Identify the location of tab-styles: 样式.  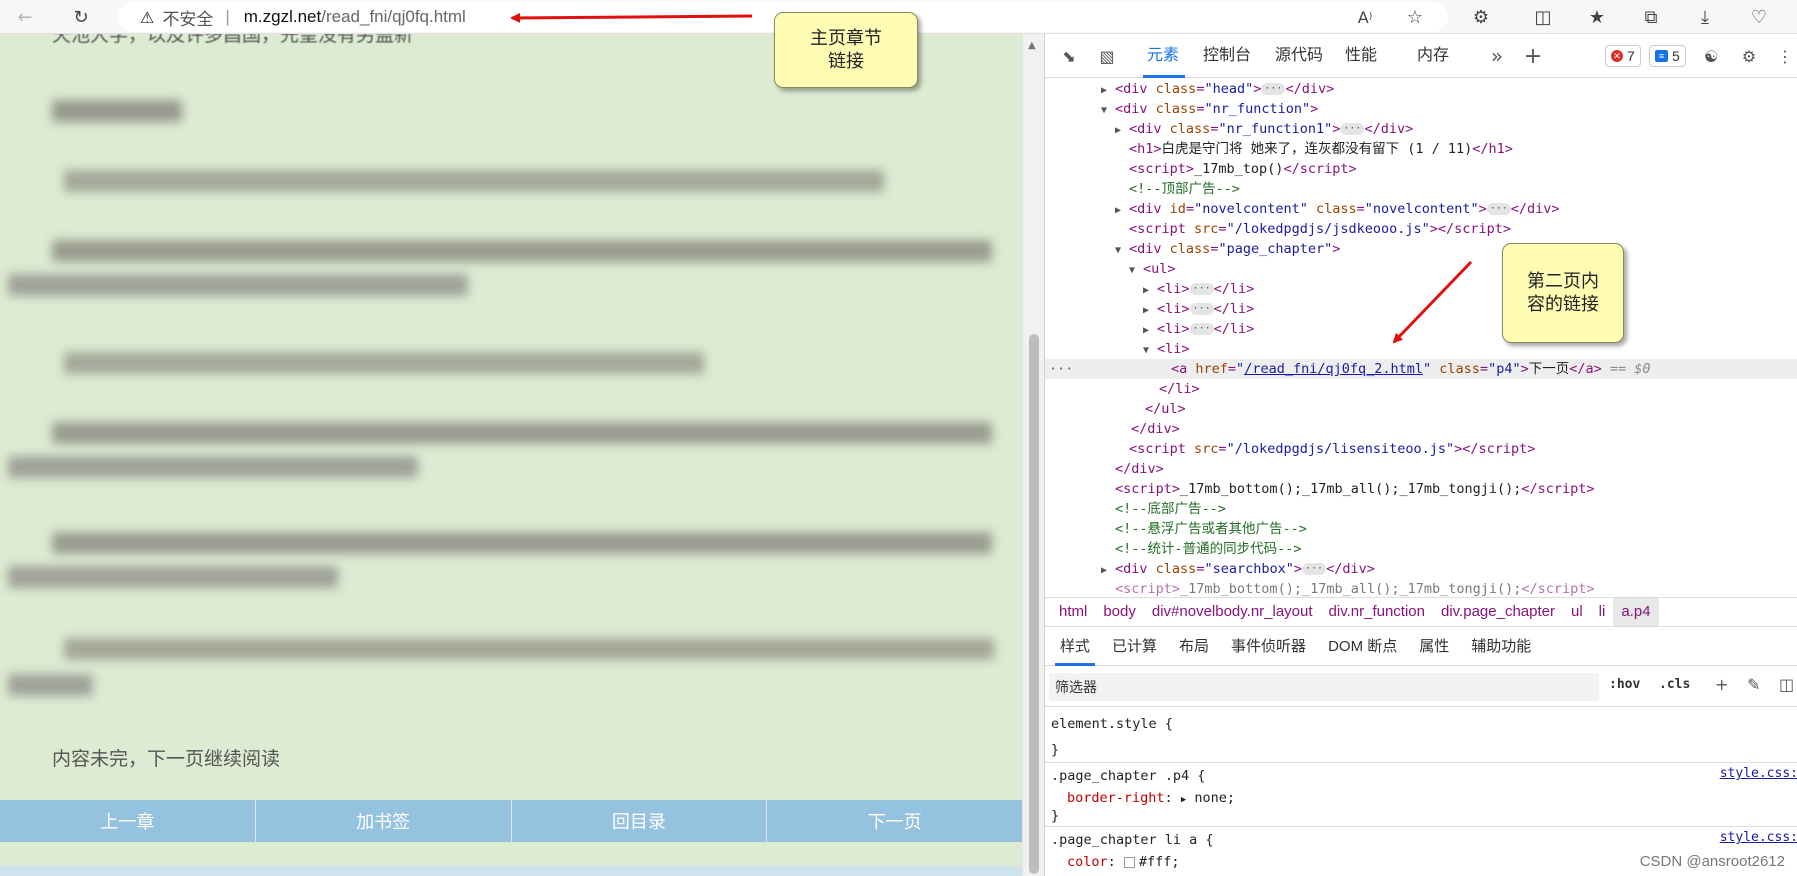
(1075, 647).